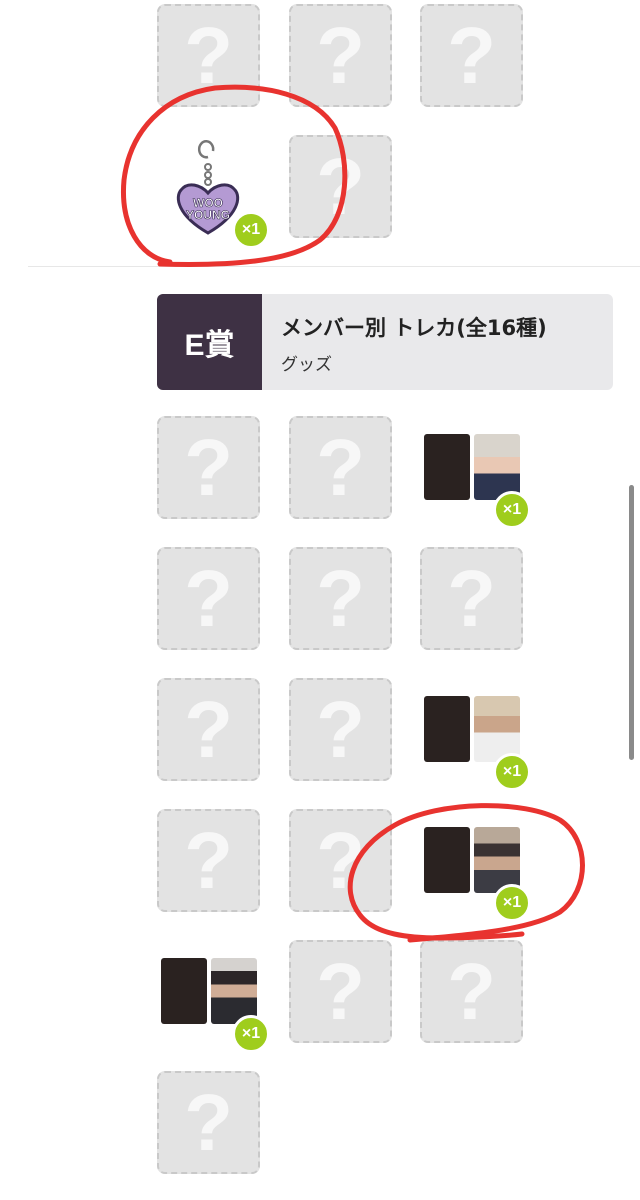  I want to click on keychain-prize-tile: WOO YOUNG ×1, so click(213, 192).